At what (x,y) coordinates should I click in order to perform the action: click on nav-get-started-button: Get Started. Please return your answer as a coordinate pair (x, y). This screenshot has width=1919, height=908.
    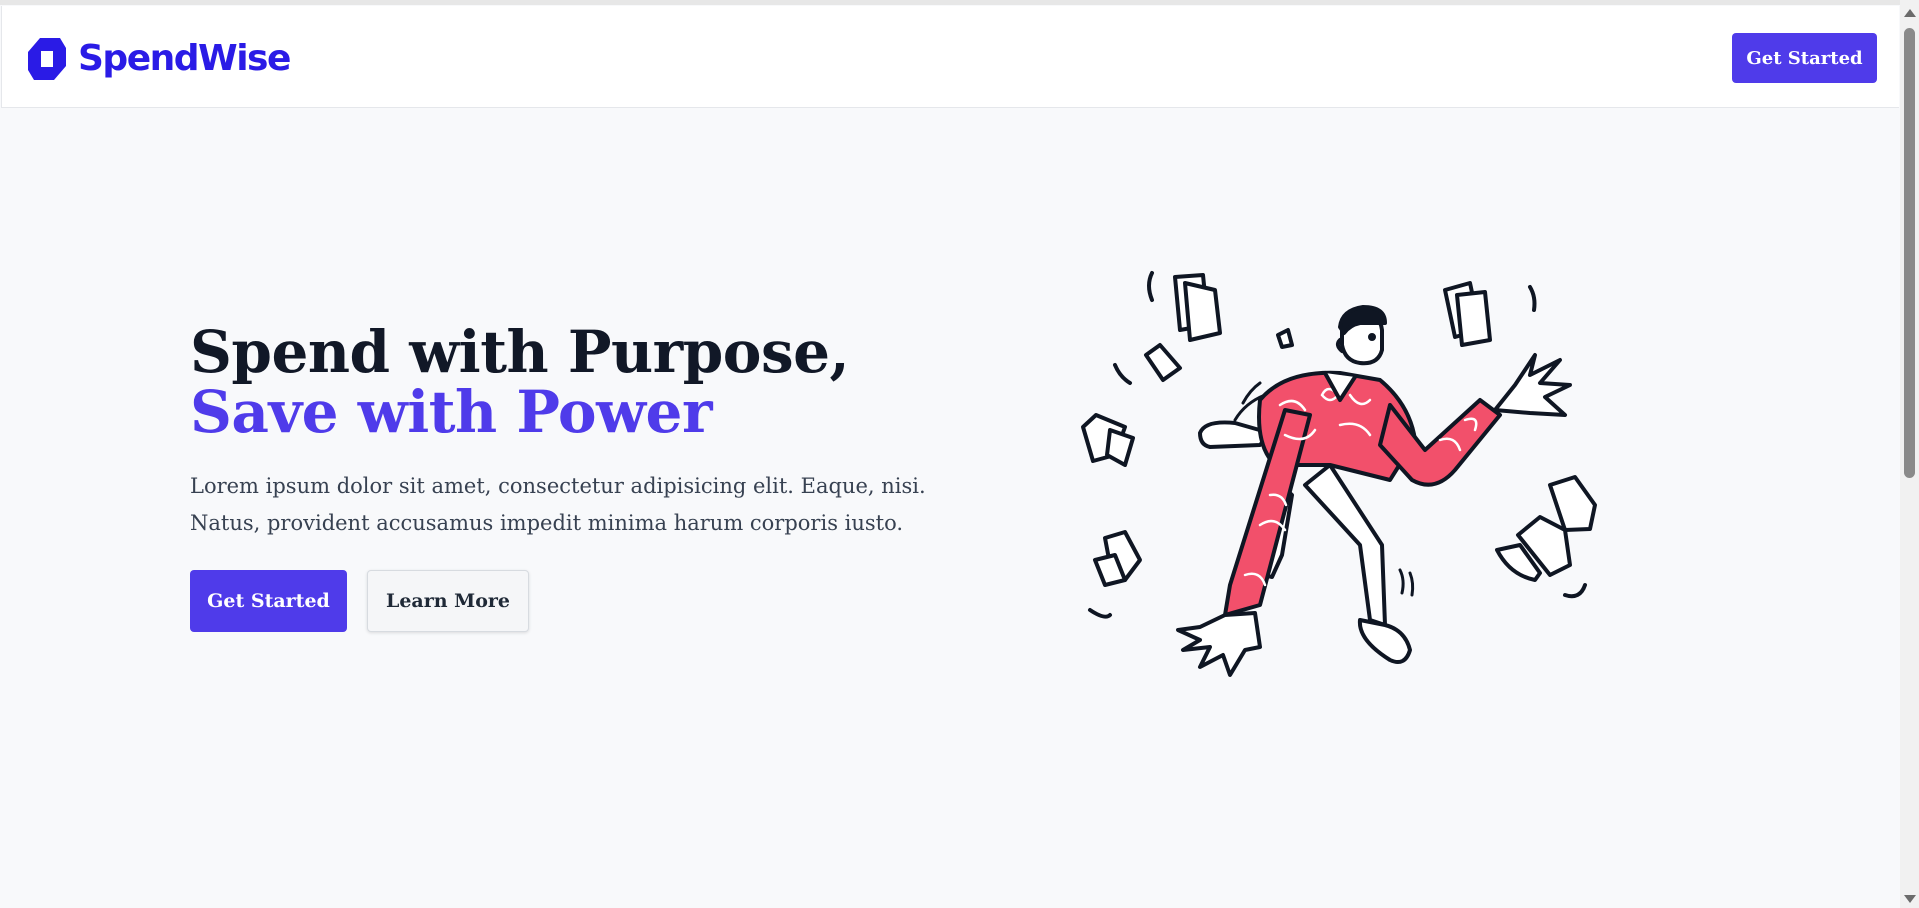
    Looking at the image, I should click on (1804, 58).